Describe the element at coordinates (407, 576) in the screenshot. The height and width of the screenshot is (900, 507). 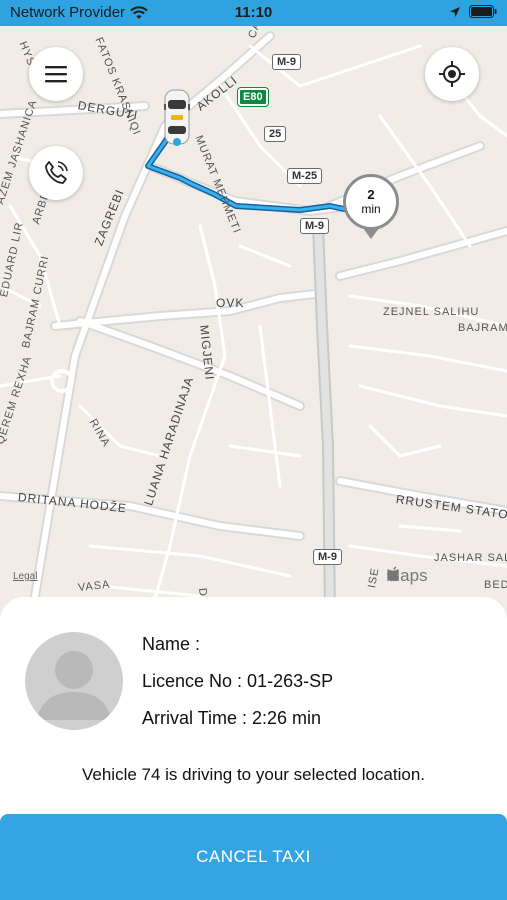
I see `apple-maps-logo: Maps` at that location.